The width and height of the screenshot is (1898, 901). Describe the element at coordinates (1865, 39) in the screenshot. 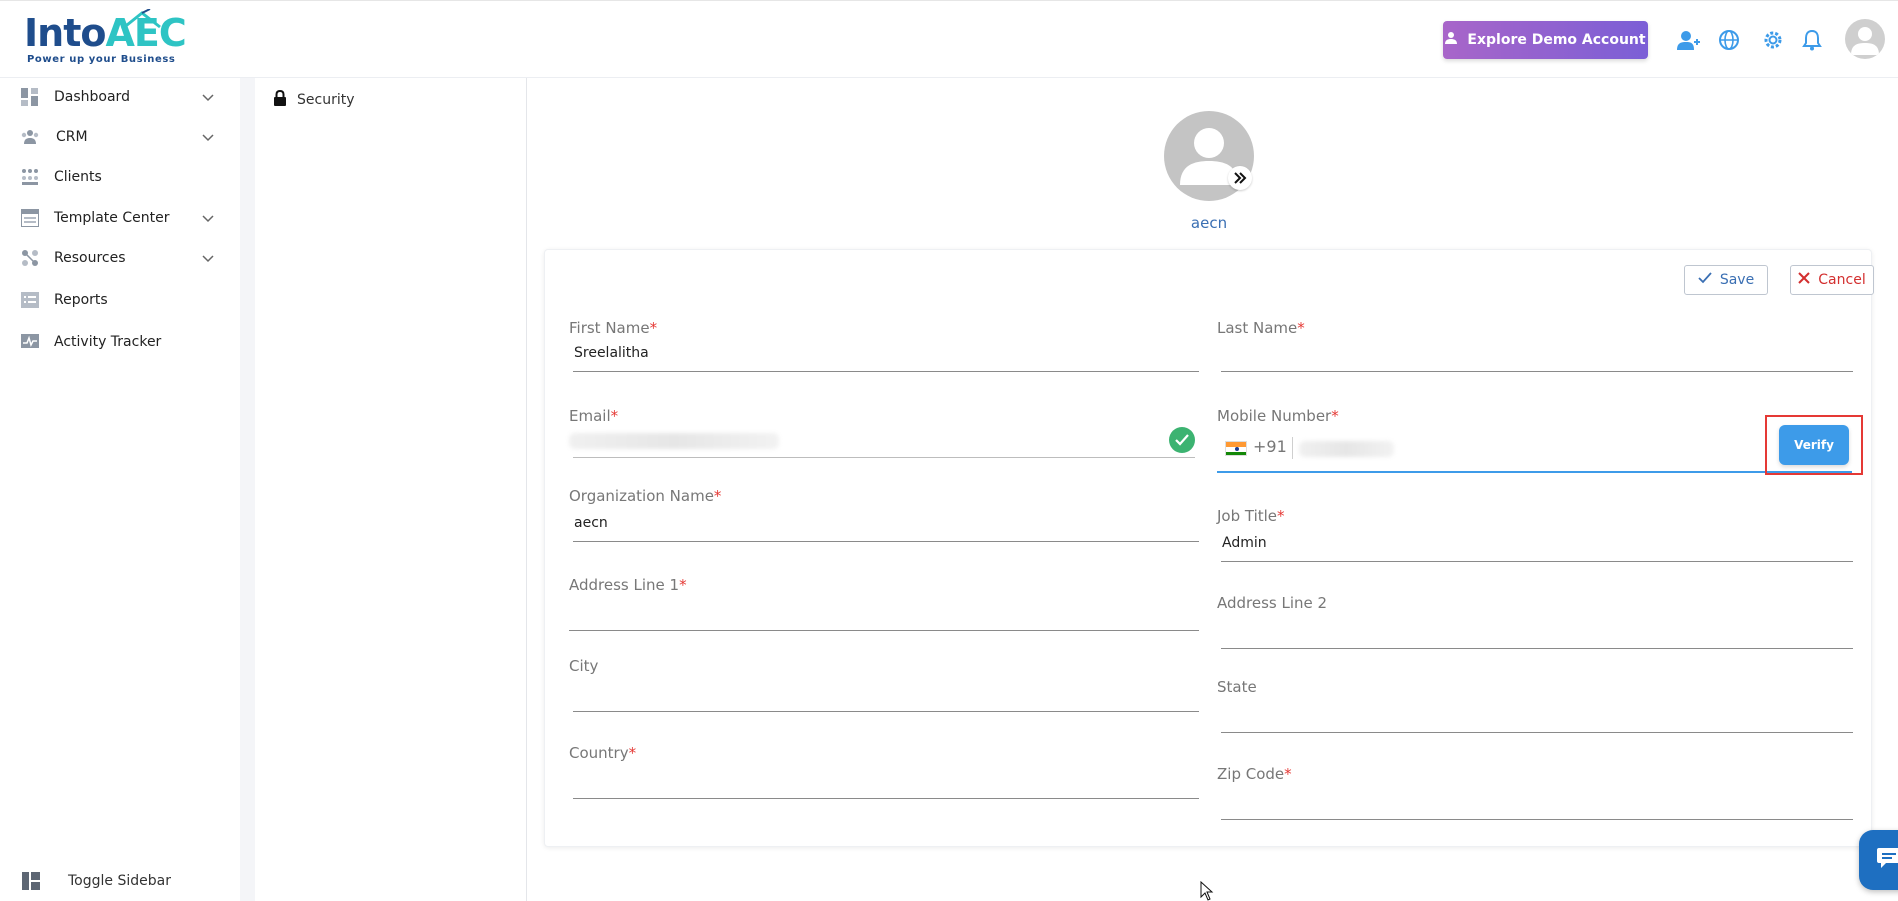

I see `user-avatar-icon` at that location.